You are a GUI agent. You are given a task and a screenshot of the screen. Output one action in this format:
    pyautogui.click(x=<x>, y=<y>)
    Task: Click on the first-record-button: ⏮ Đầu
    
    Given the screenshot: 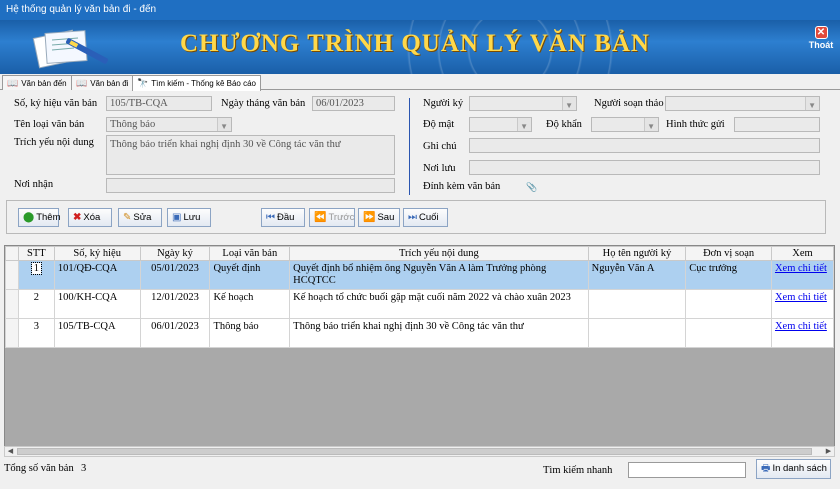 What is the action you would take?
    pyautogui.click(x=283, y=217)
    